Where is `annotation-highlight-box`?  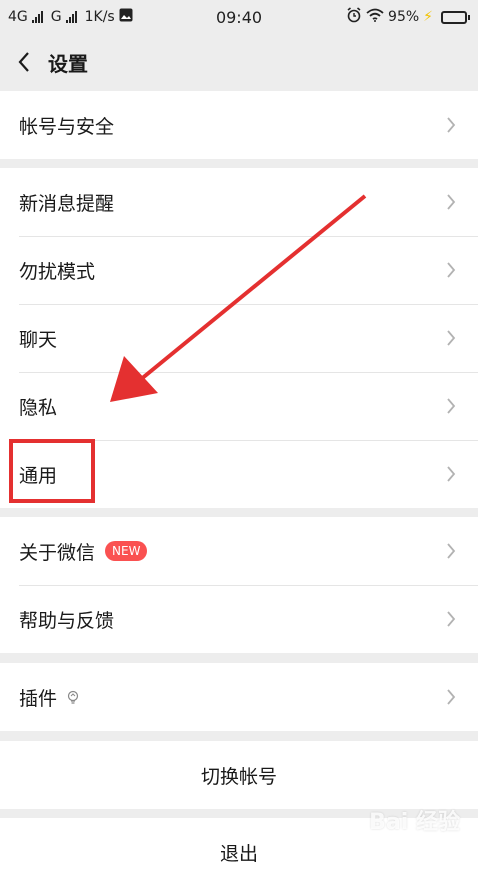 annotation-highlight-box is located at coordinates (52, 471).